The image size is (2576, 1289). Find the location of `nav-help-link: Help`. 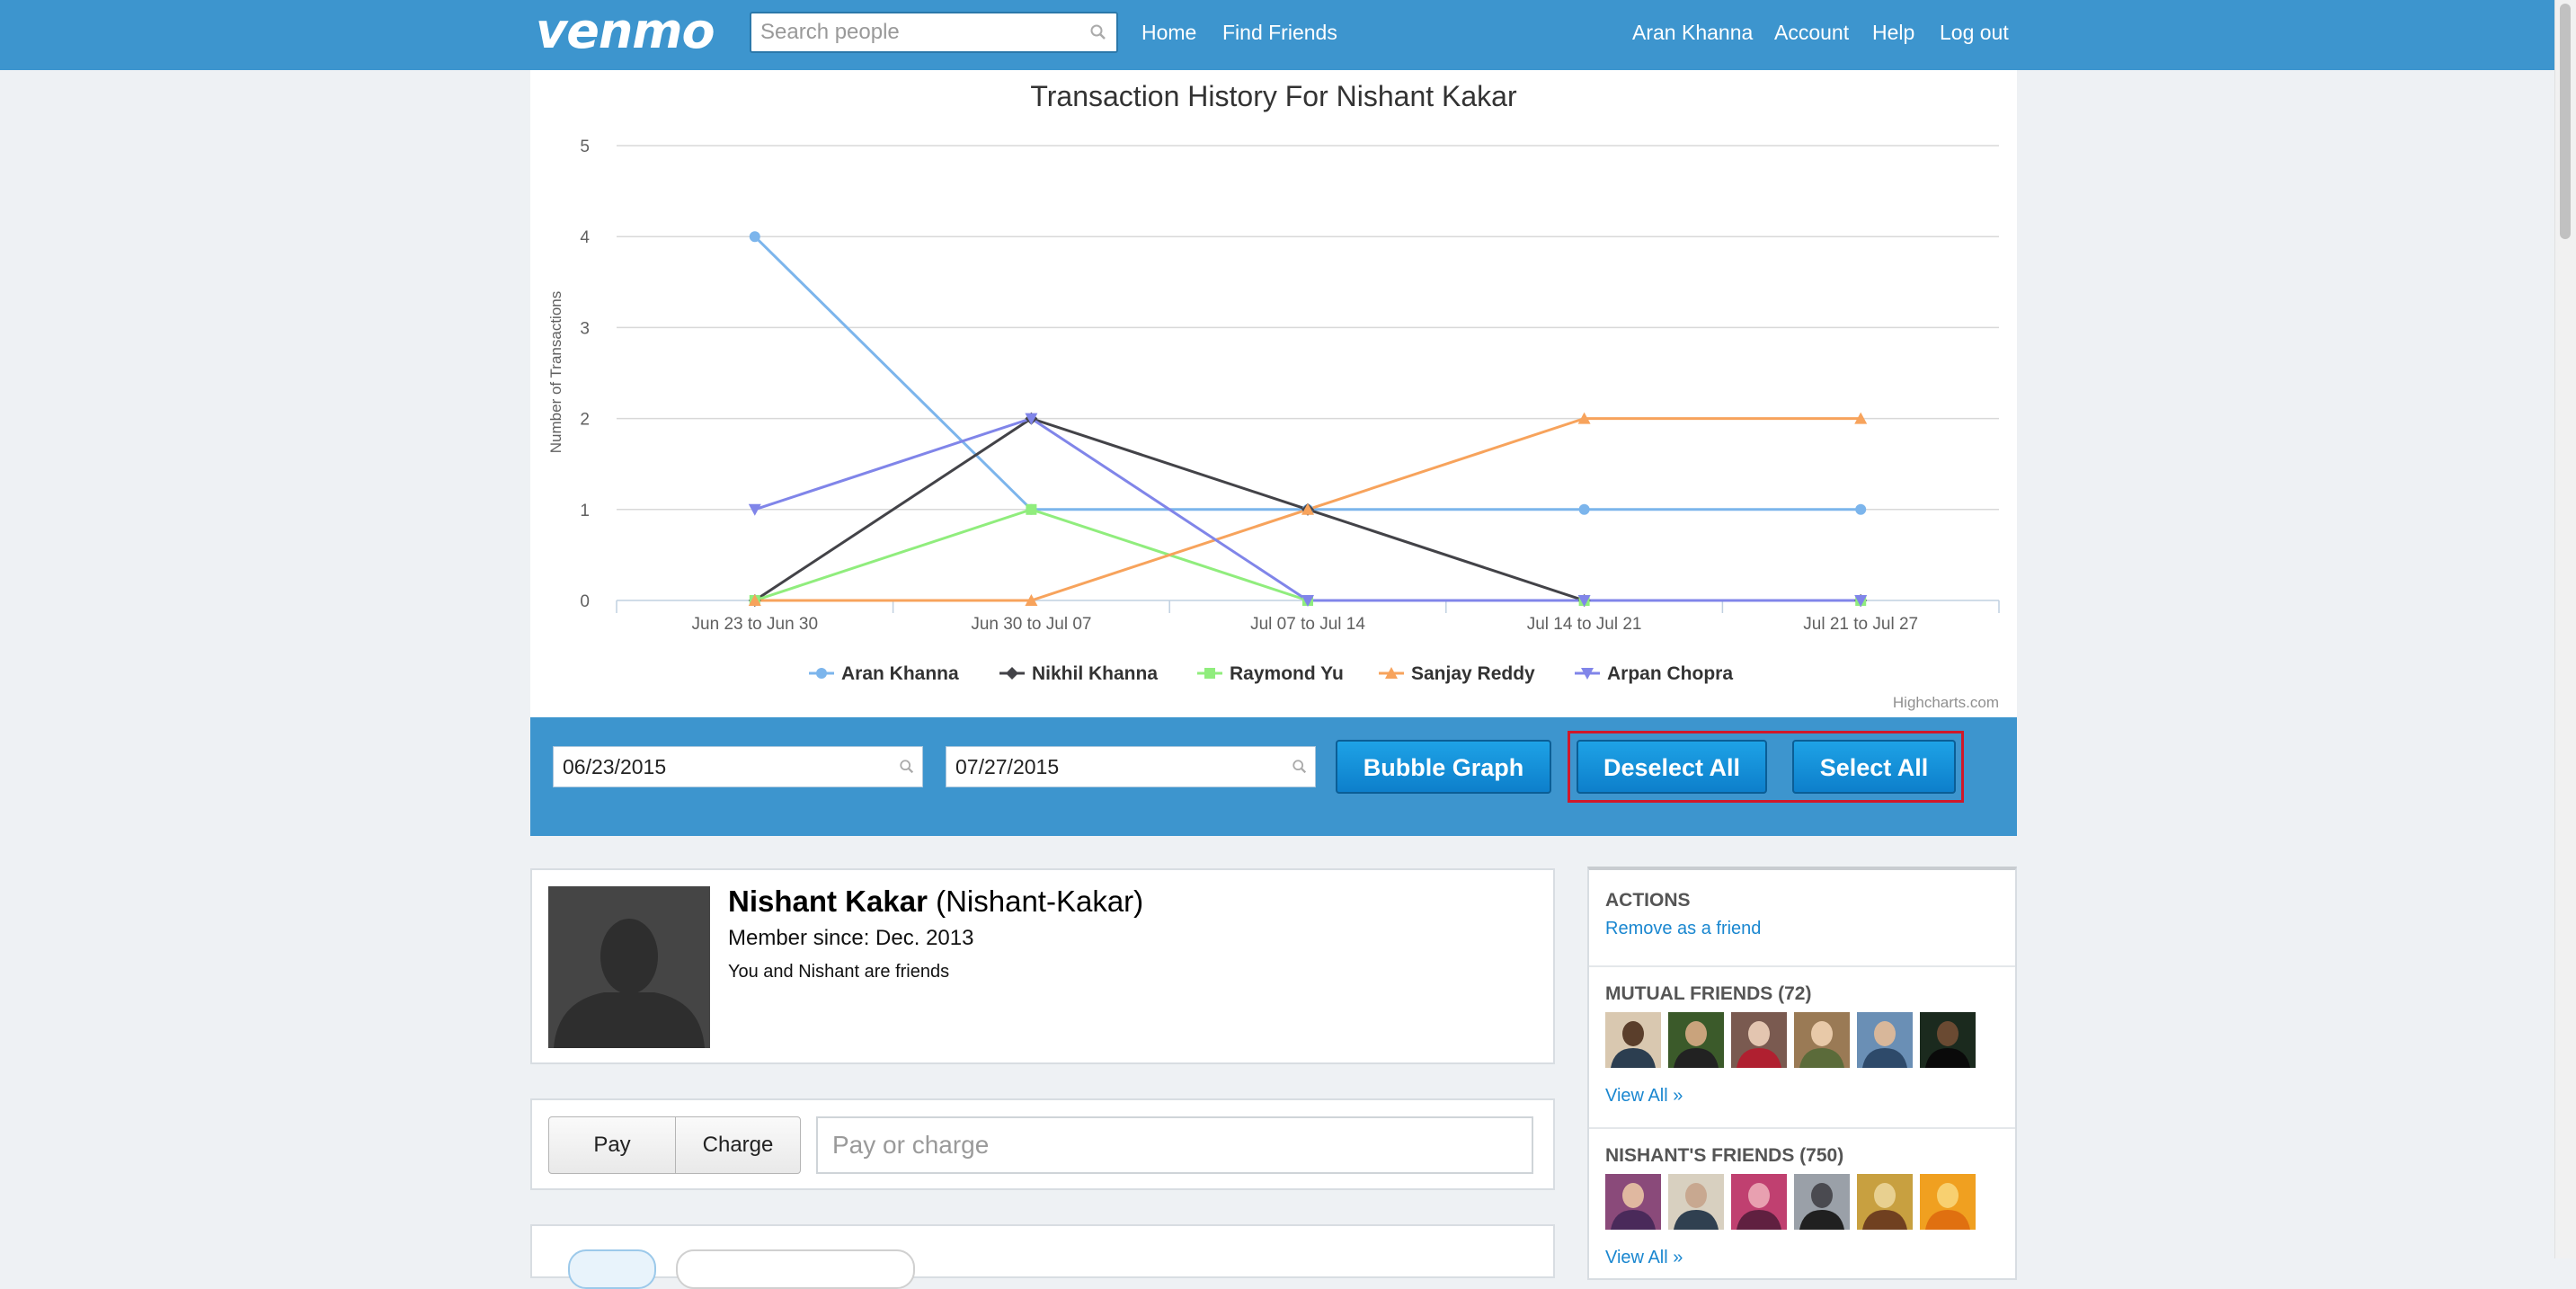

nav-help-link: Help is located at coordinates (1893, 32).